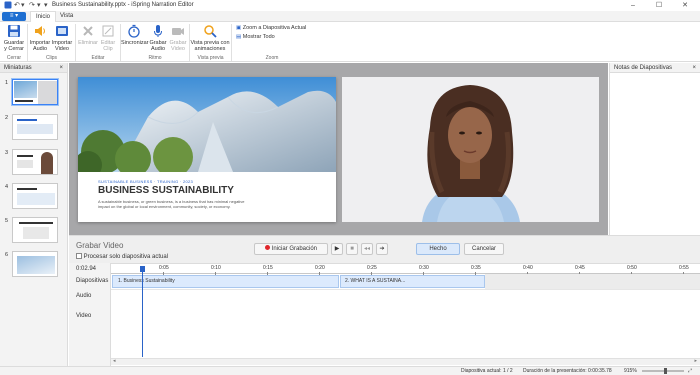  What do you see at coordinates (405, 361) in the screenshot?
I see `timeline-scrollbar: ◂ ▸` at bounding box center [405, 361].